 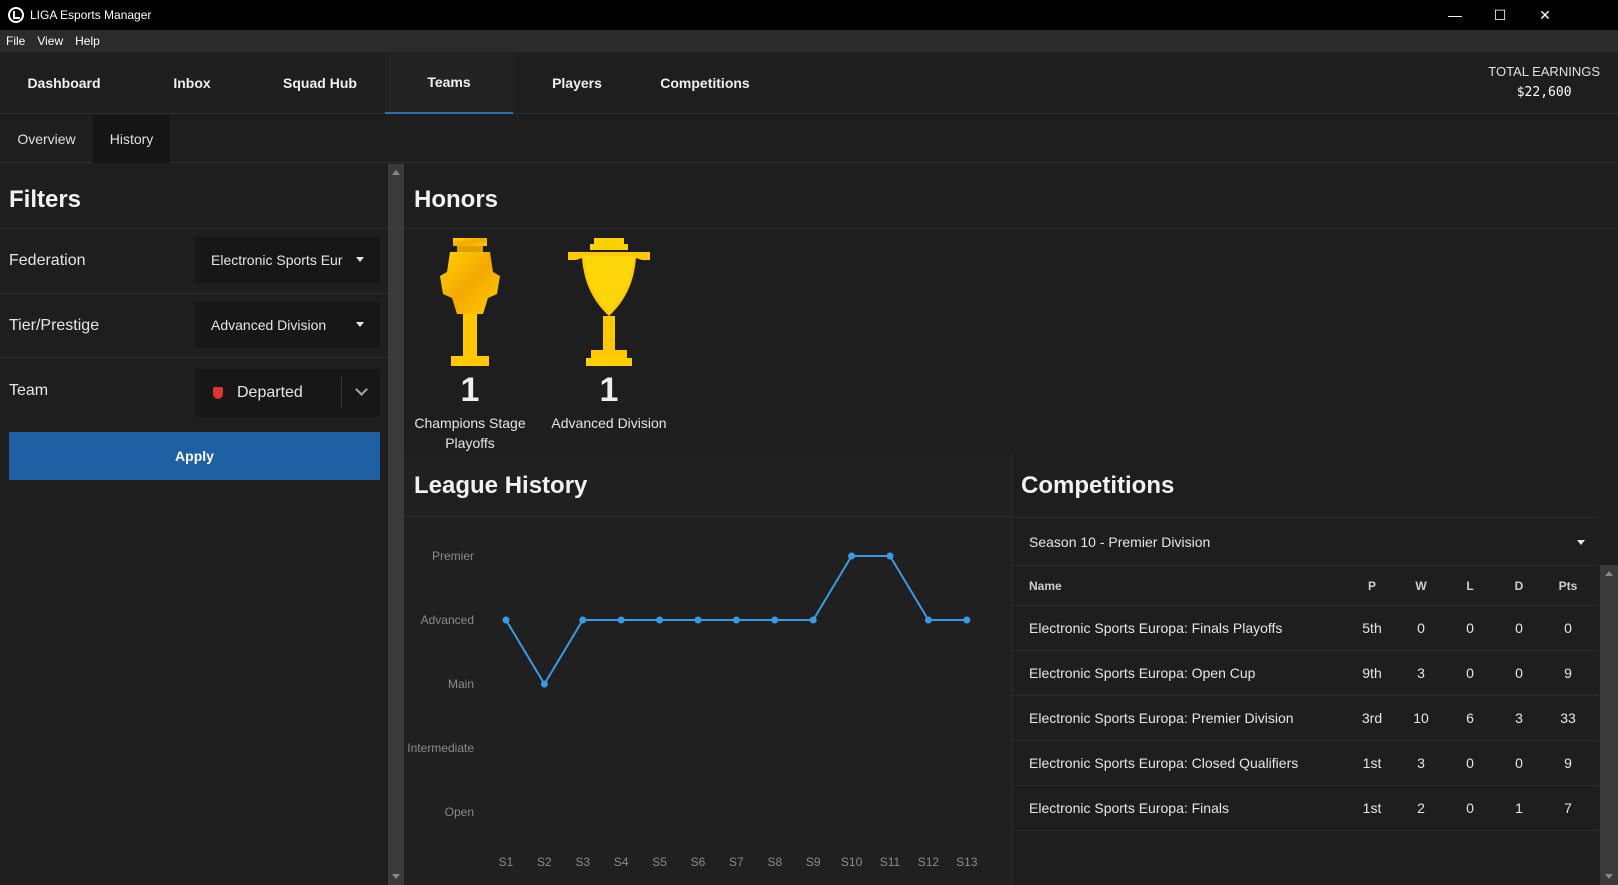 What do you see at coordinates (1421, 585) in the screenshot?
I see `col-w: W` at bounding box center [1421, 585].